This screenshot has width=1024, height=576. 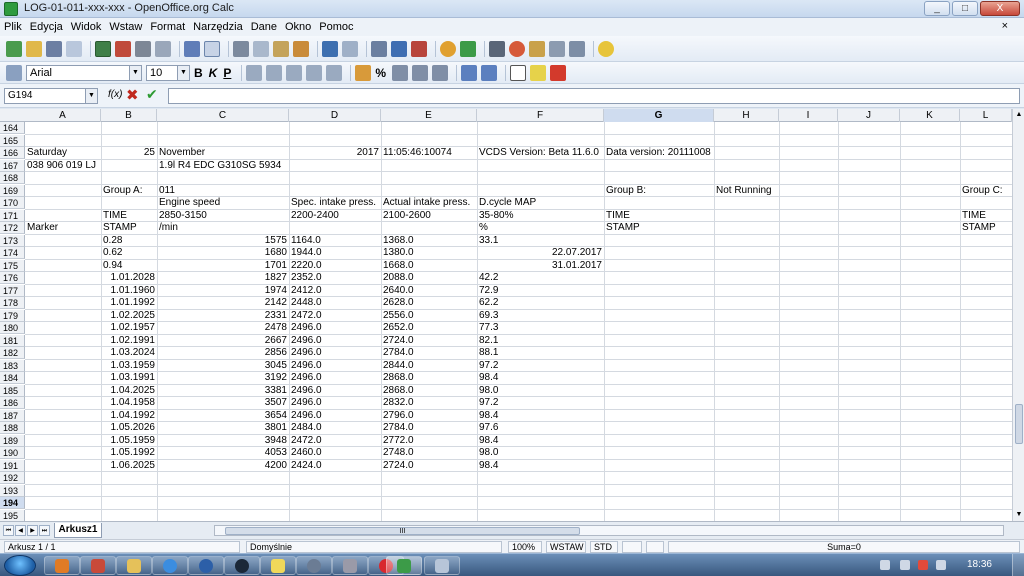 I want to click on styles-formatting-icon, so click(x=14, y=72).